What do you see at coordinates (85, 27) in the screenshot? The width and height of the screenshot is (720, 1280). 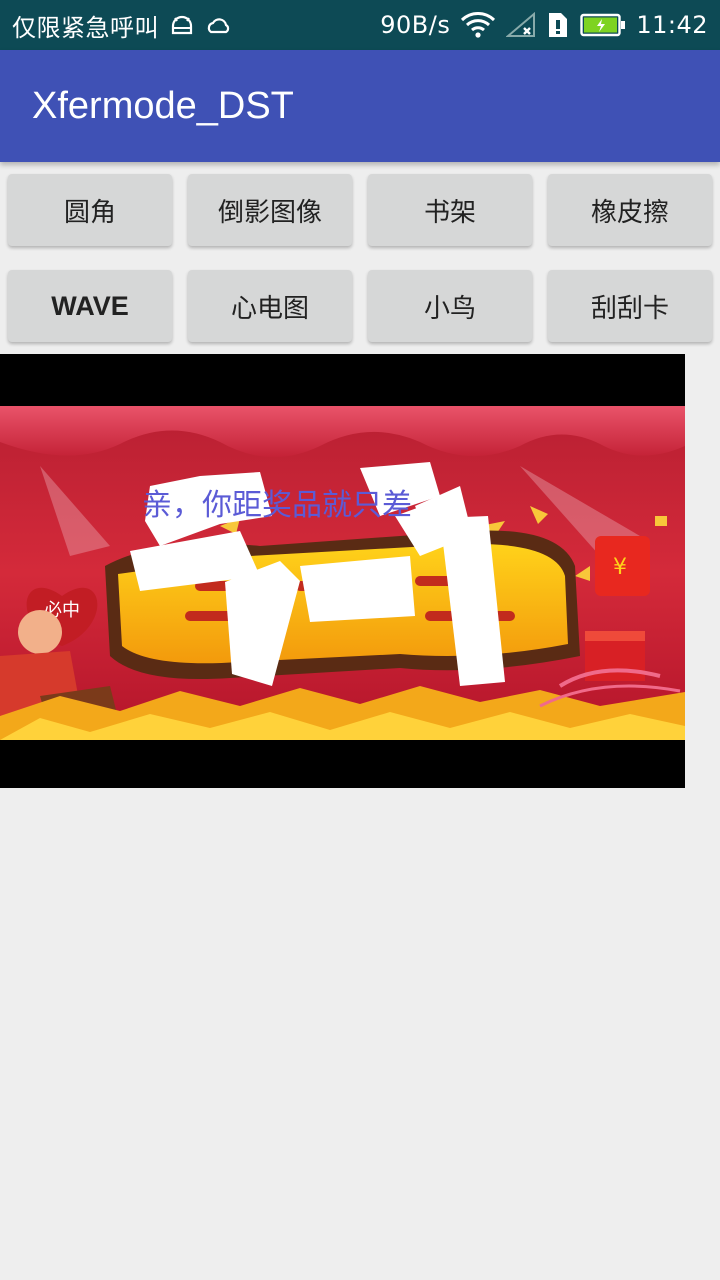 I see `notification-text: 仅限紧急呼叫` at bounding box center [85, 27].